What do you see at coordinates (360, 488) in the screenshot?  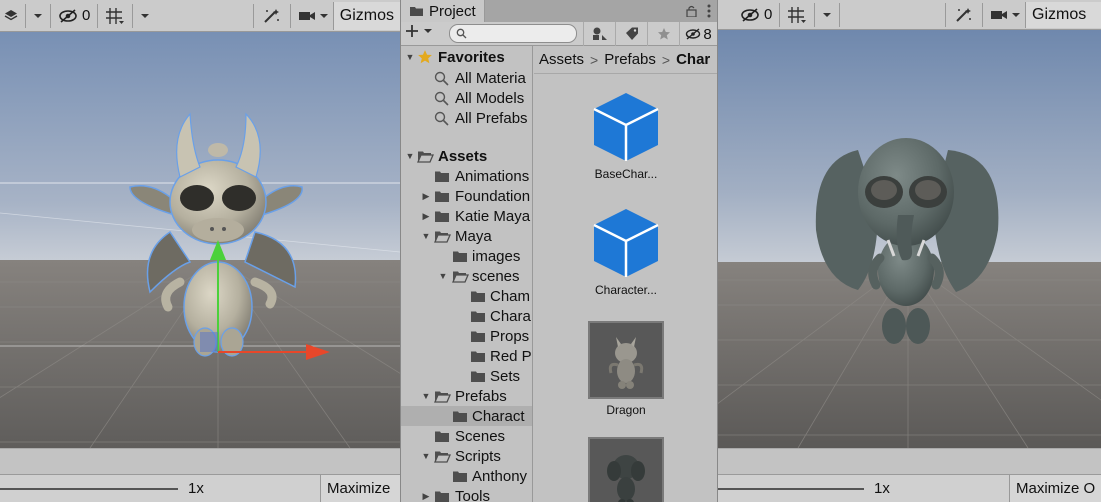 I see `maximize-button: Maximize` at bounding box center [360, 488].